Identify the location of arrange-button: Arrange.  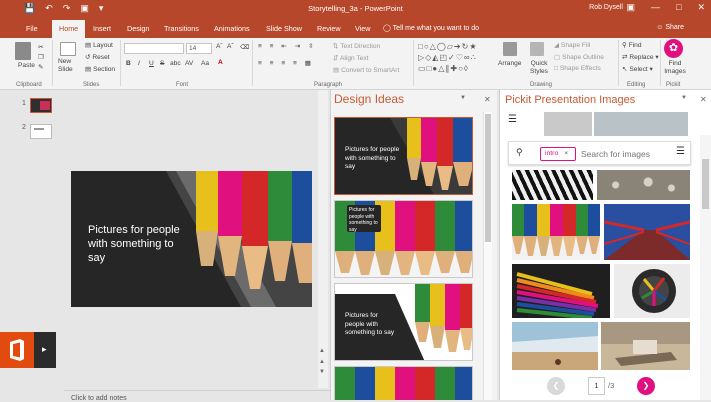
(509, 63).